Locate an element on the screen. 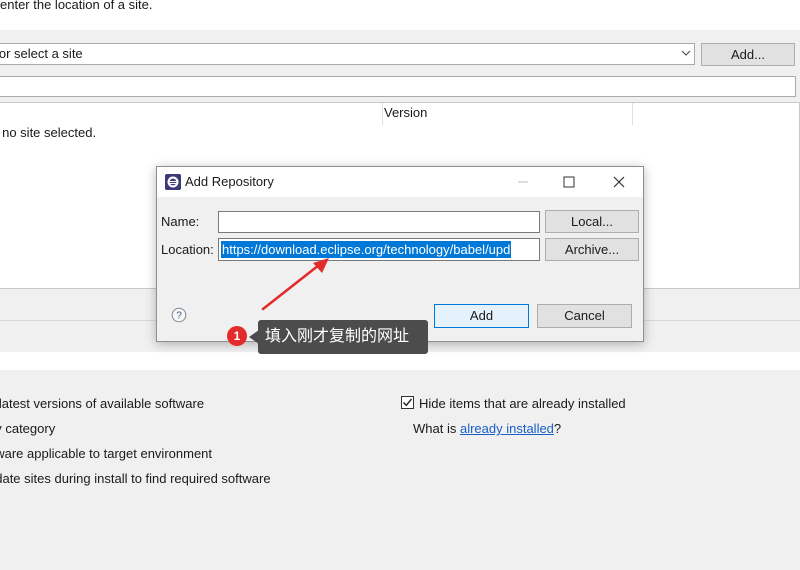  option-target-environment: ftware applicable to target environment is located at coordinates (106, 453).